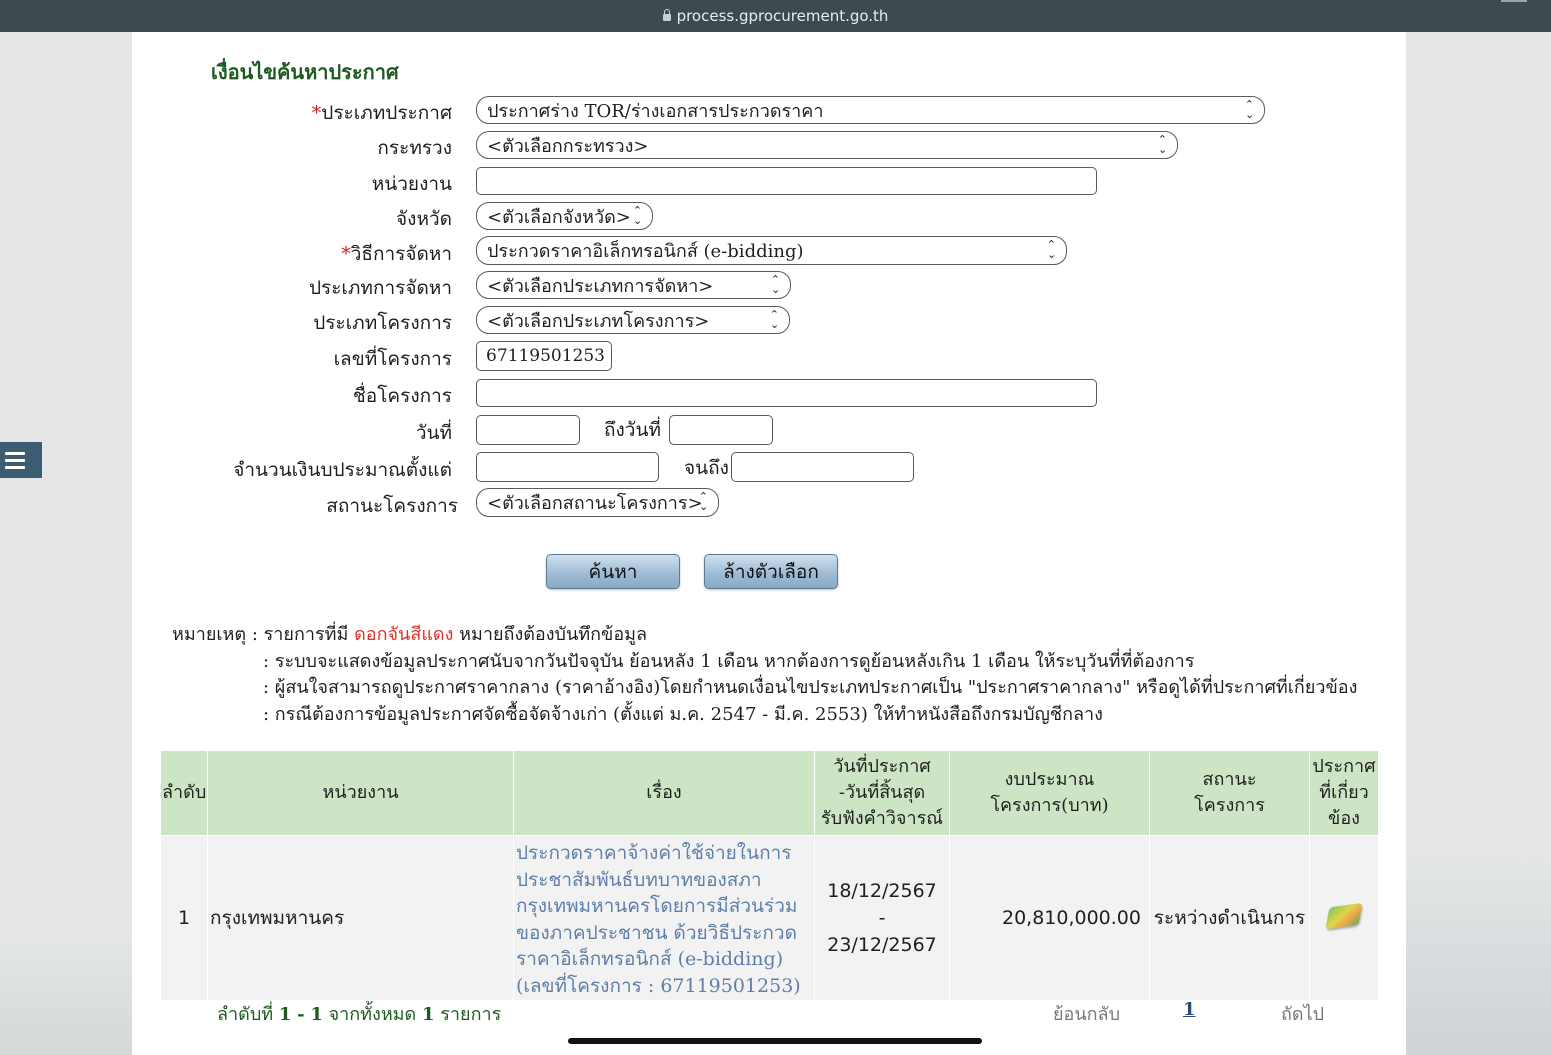 The image size is (1551, 1055). What do you see at coordinates (771, 250) in the screenshot?
I see `method-select: ประกวดราคาอิเล็กทรอนิกส์ (e-bidding) ⌃ ⌃` at bounding box center [771, 250].